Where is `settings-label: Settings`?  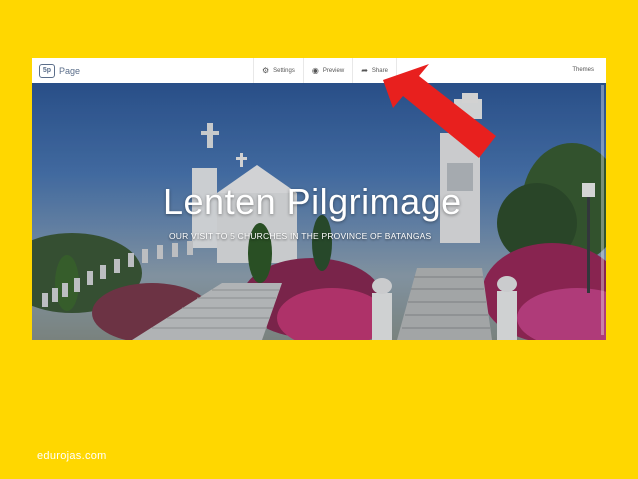 settings-label: Settings is located at coordinates (284, 70).